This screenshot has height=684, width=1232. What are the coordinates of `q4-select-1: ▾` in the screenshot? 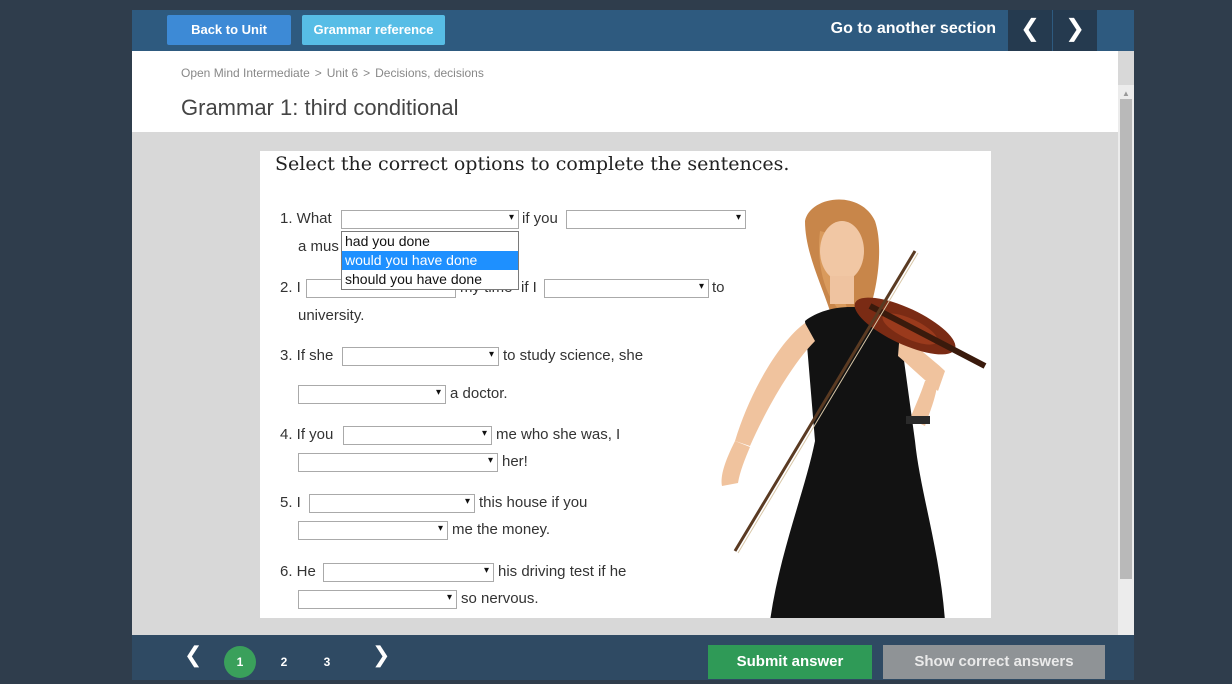 It's located at (417, 435).